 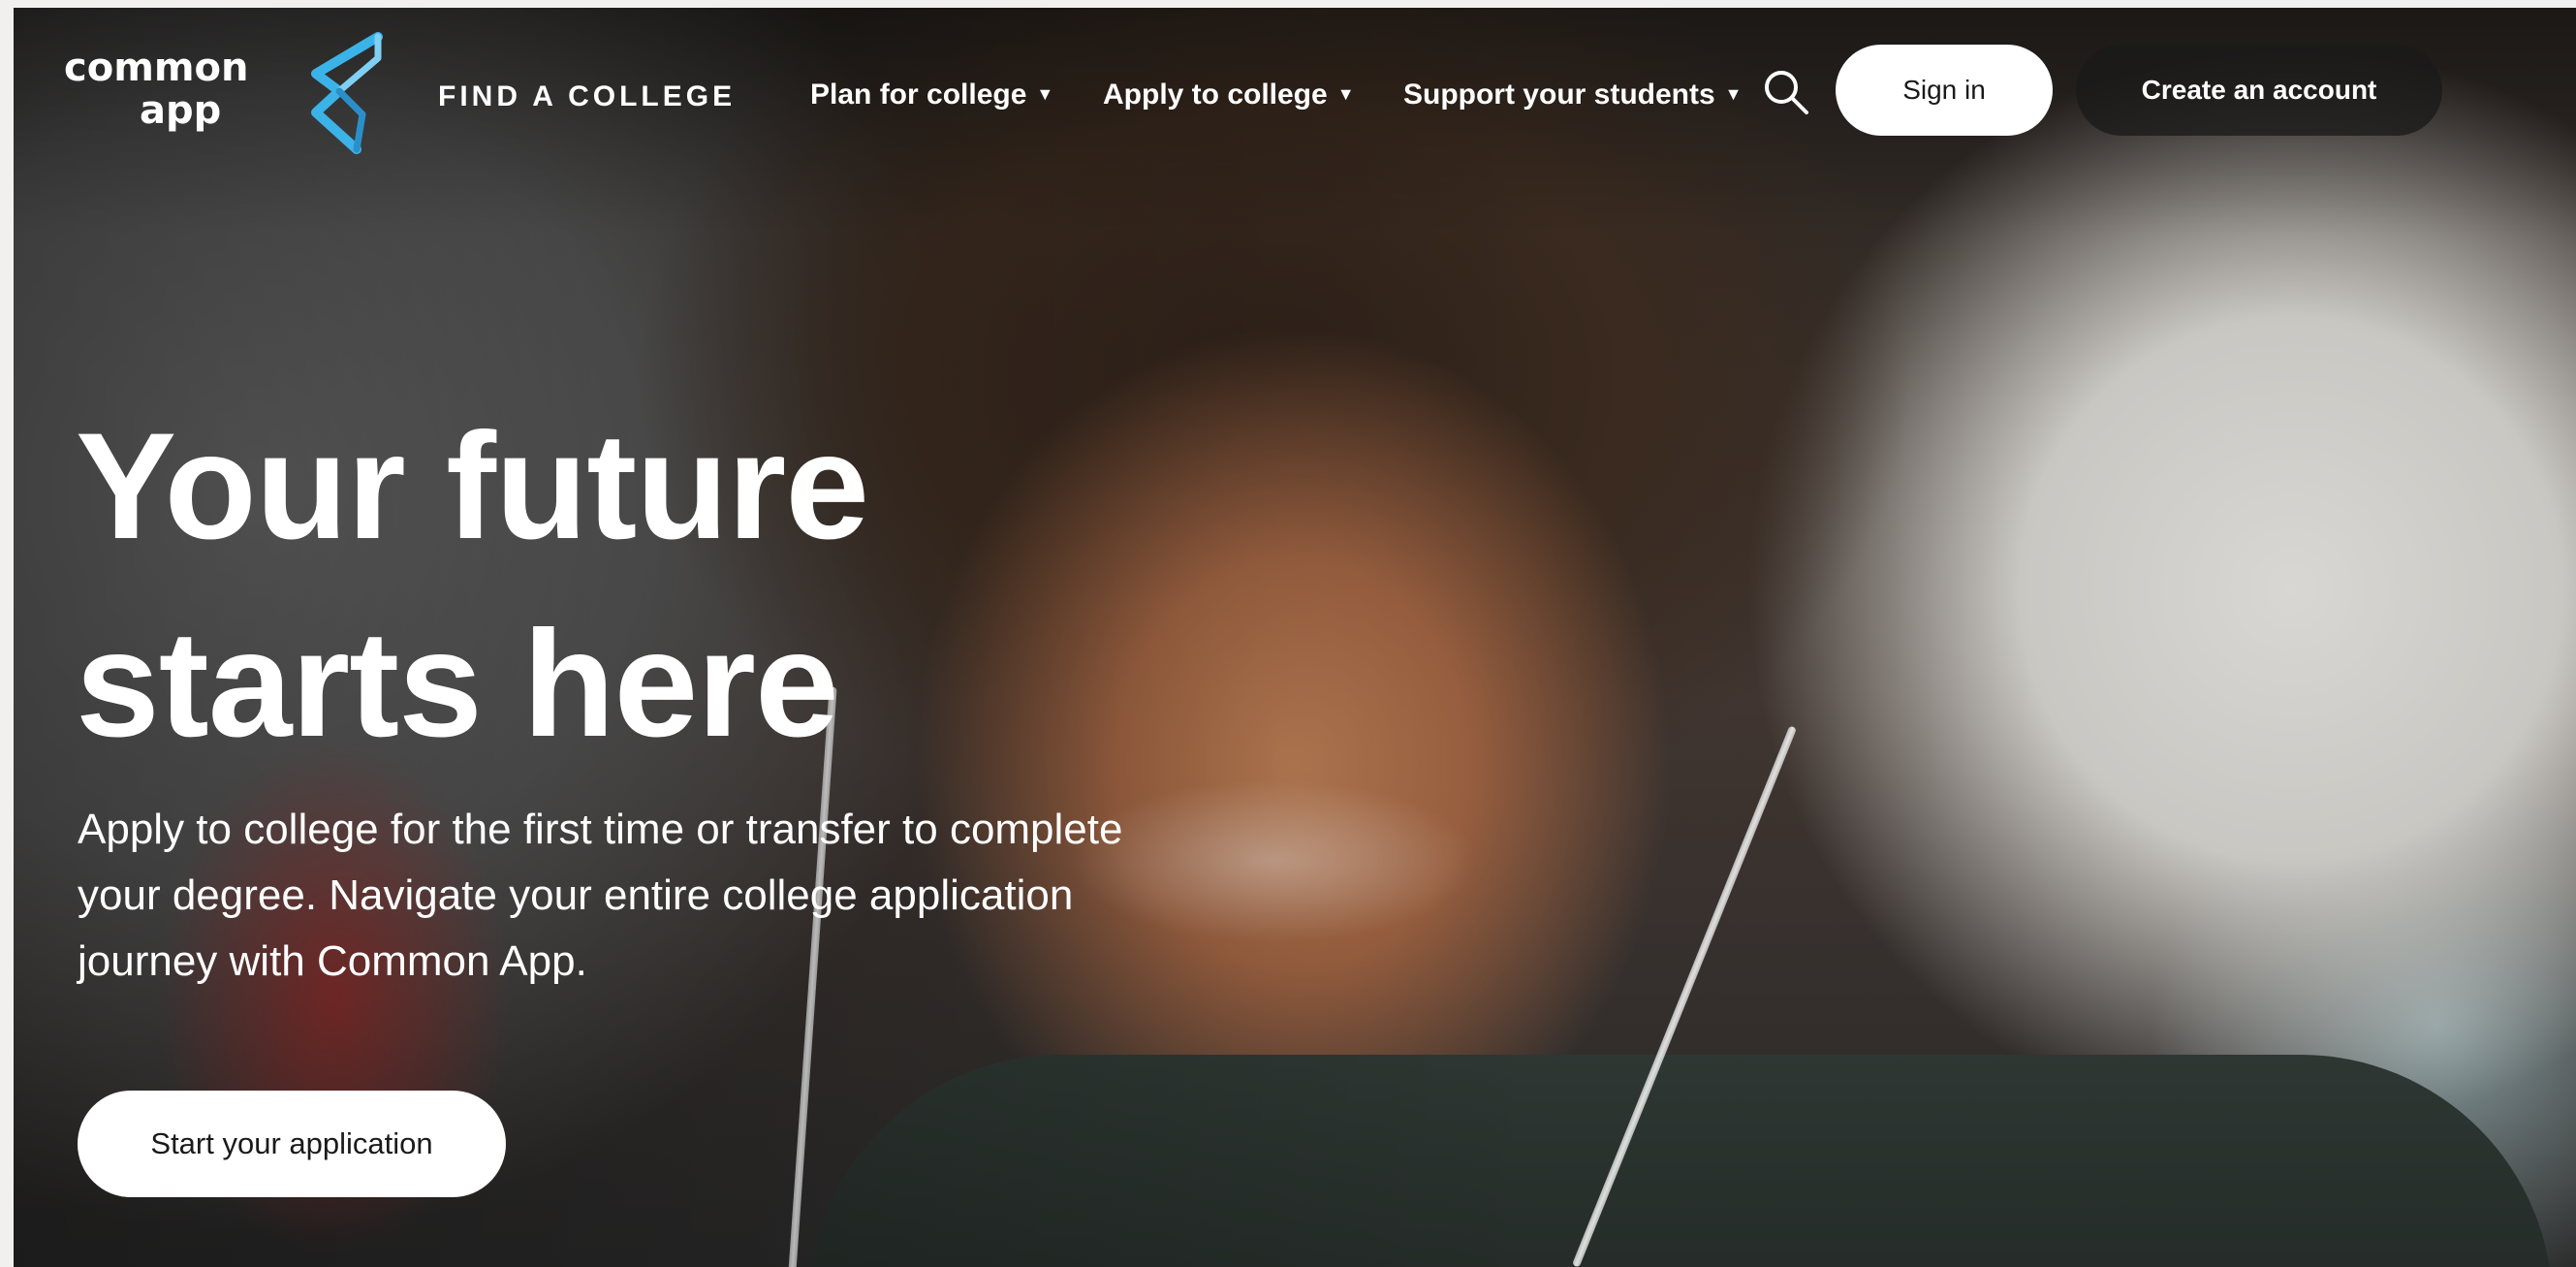 What do you see at coordinates (2259, 90) in the screenshot?
I see `create-account-button: Create an account` at bounding box center [2259, 90].